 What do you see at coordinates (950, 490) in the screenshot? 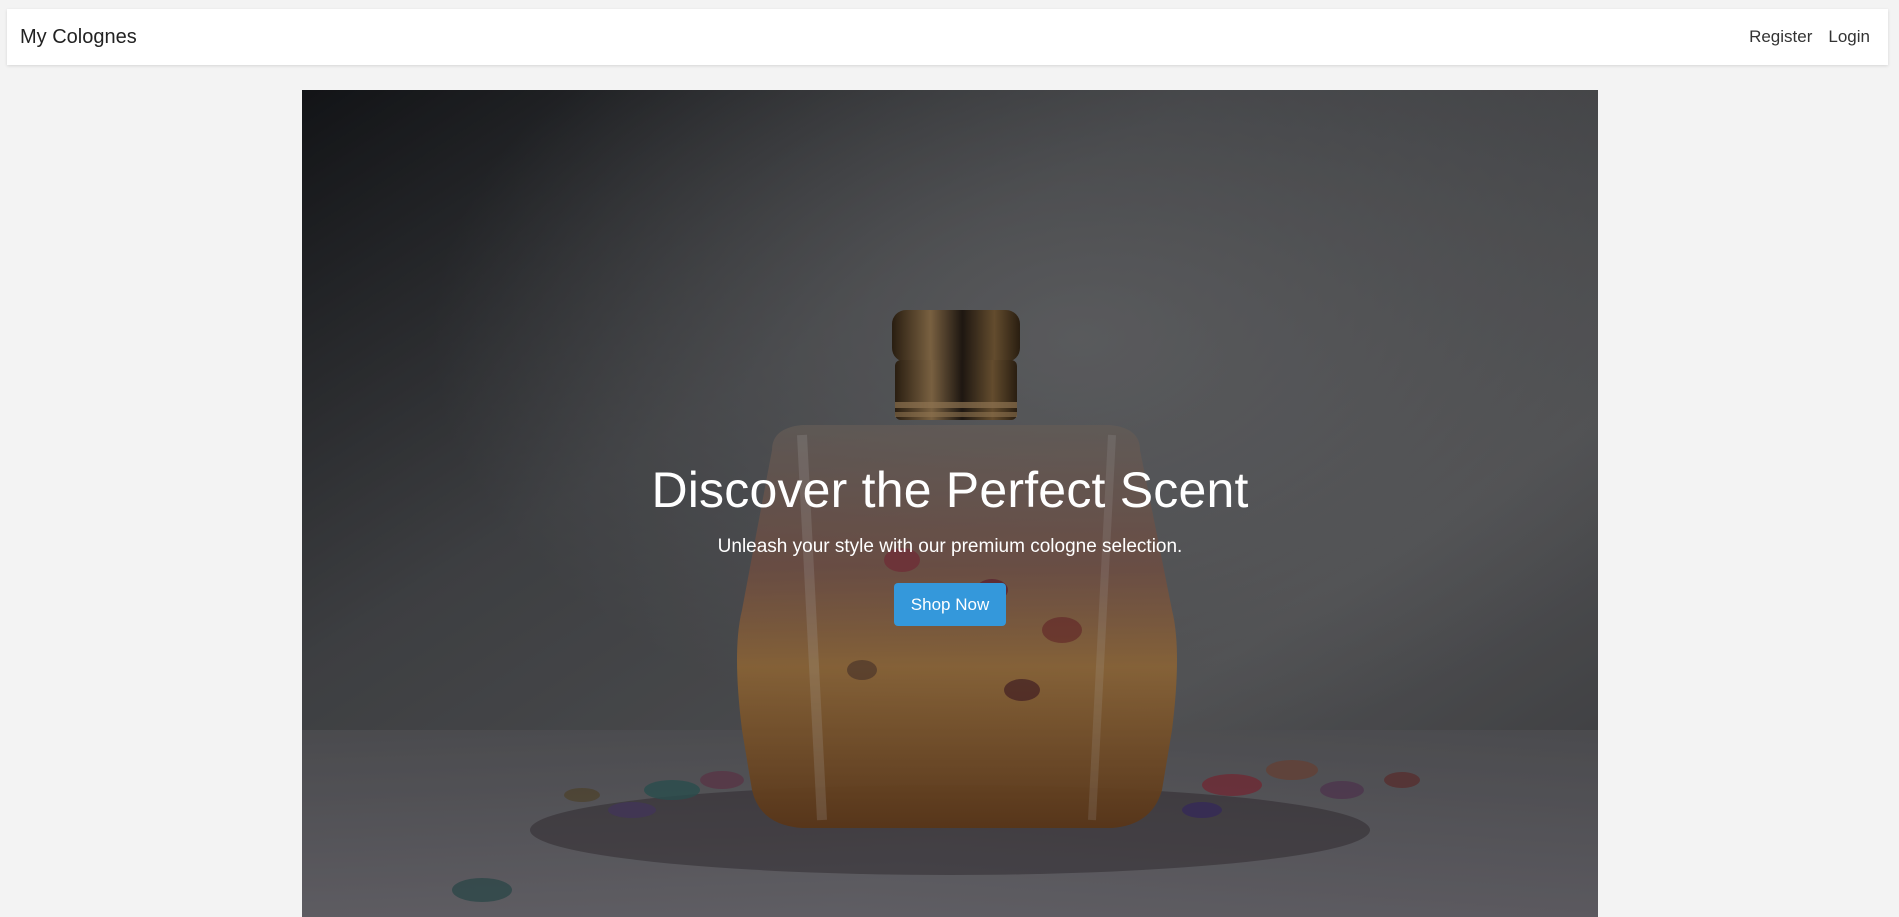
I see `hero-title: Discover the Perfect Scent` at bounding box center [950, 490].